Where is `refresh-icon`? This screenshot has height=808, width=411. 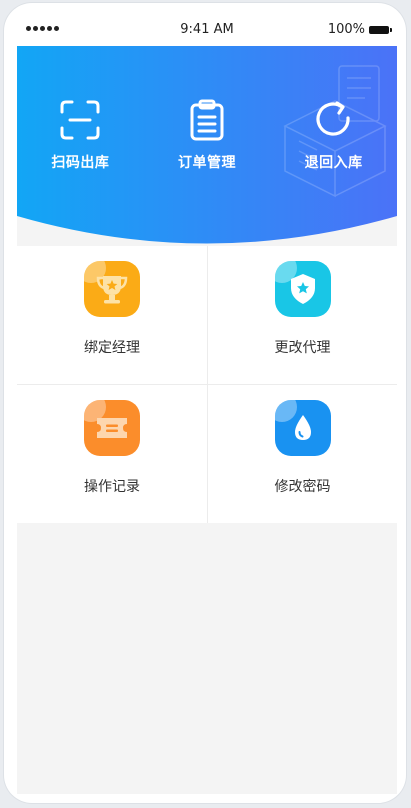 refresh-icon is located at coordinates (334, 120).